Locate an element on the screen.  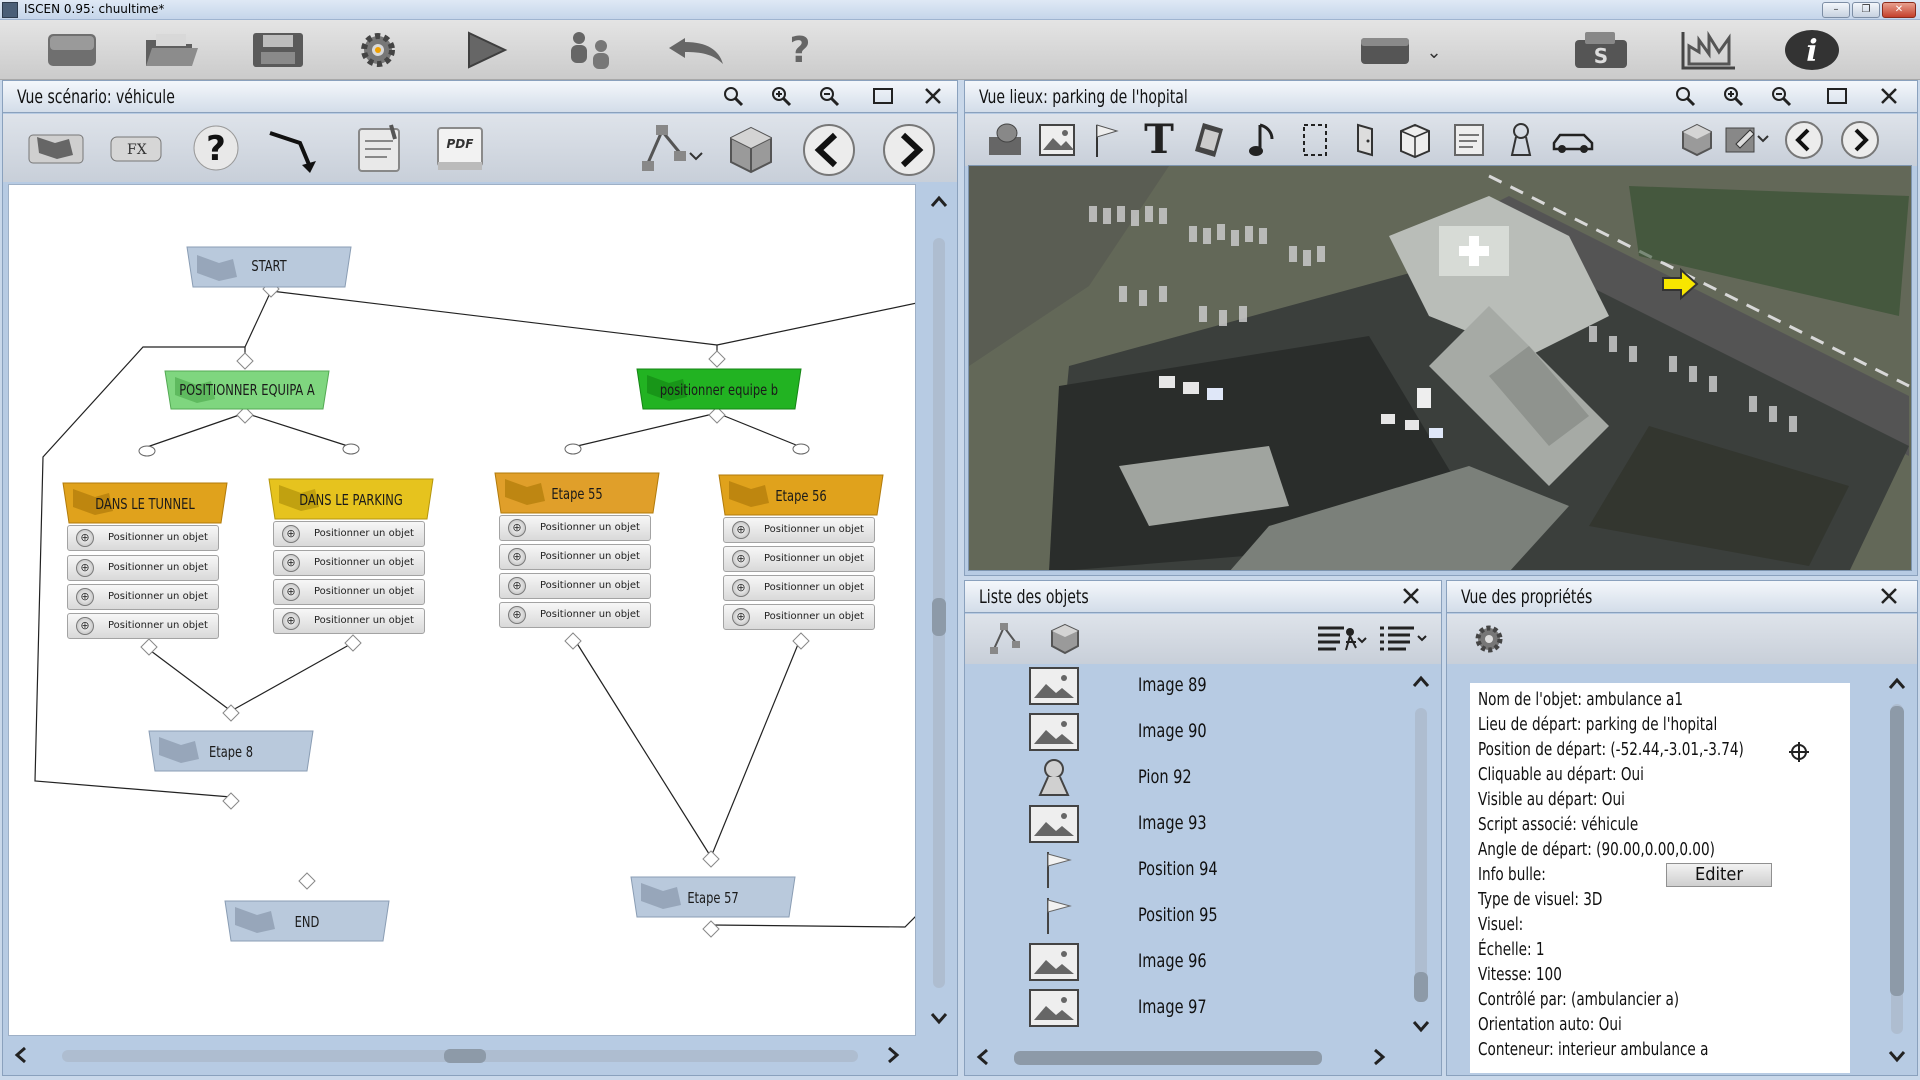
etape55-action-4: ⊕ Positionner un objet is located at coordinates (575, 615).